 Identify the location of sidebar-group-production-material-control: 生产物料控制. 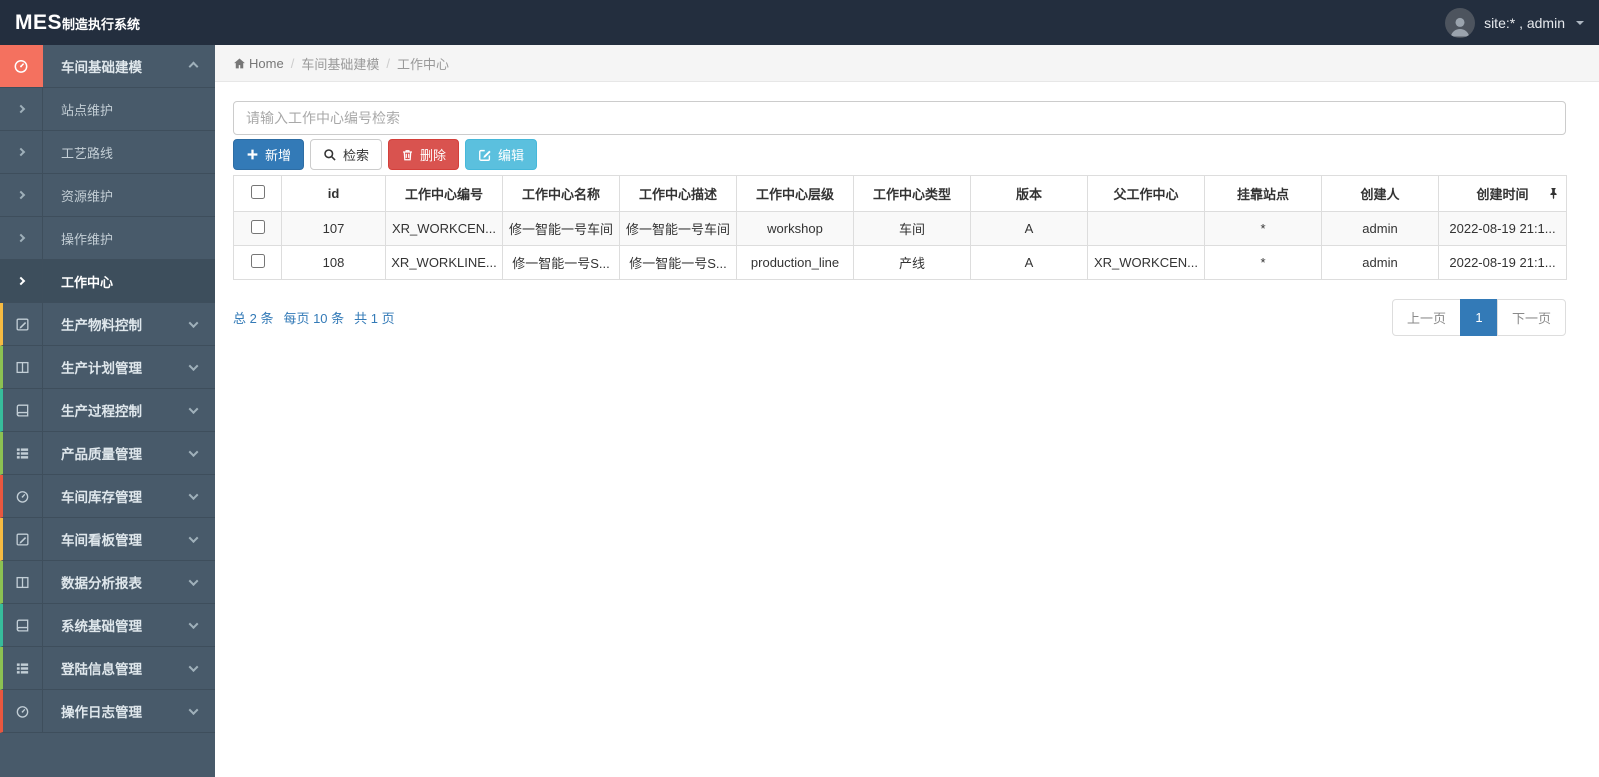
(107, 324).